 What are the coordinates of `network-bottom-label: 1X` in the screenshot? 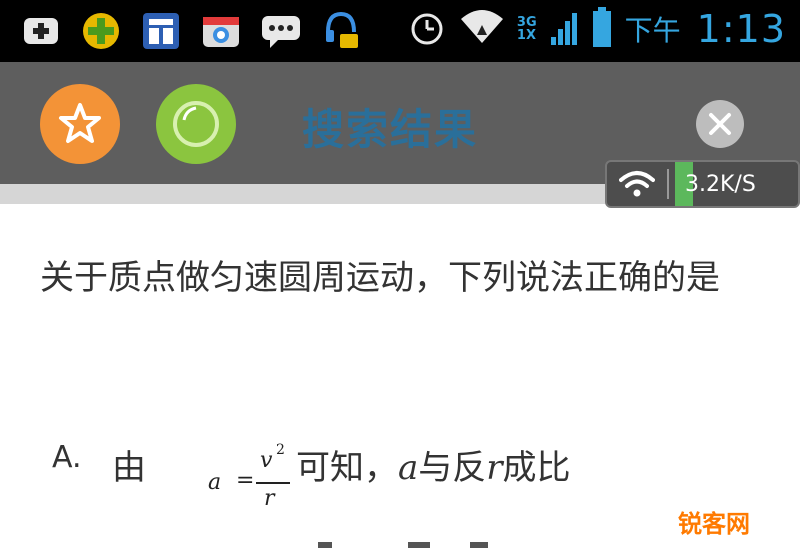 It's located at (526, 35).